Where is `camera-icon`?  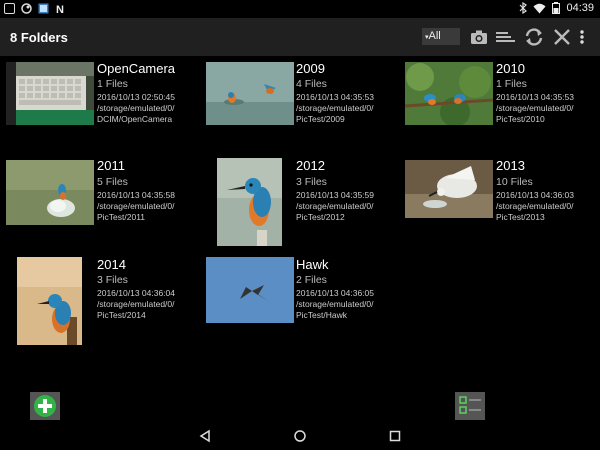 camera-icon is located at coordinates (479, 37).